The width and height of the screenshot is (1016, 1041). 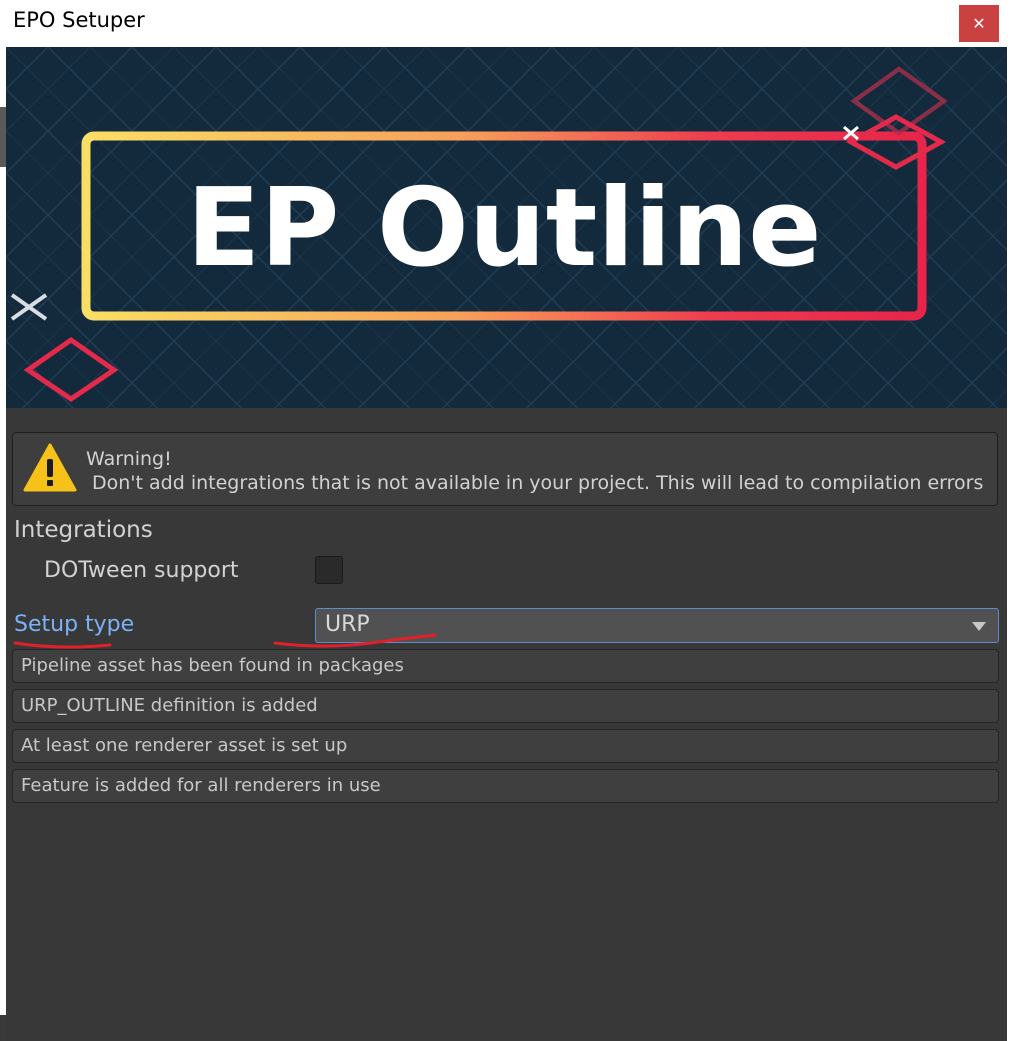 What do you see at coordinates (657, 625) in the screenshot?
I see `setup-type-dropdown: URP` at bounding box center [657, 625].